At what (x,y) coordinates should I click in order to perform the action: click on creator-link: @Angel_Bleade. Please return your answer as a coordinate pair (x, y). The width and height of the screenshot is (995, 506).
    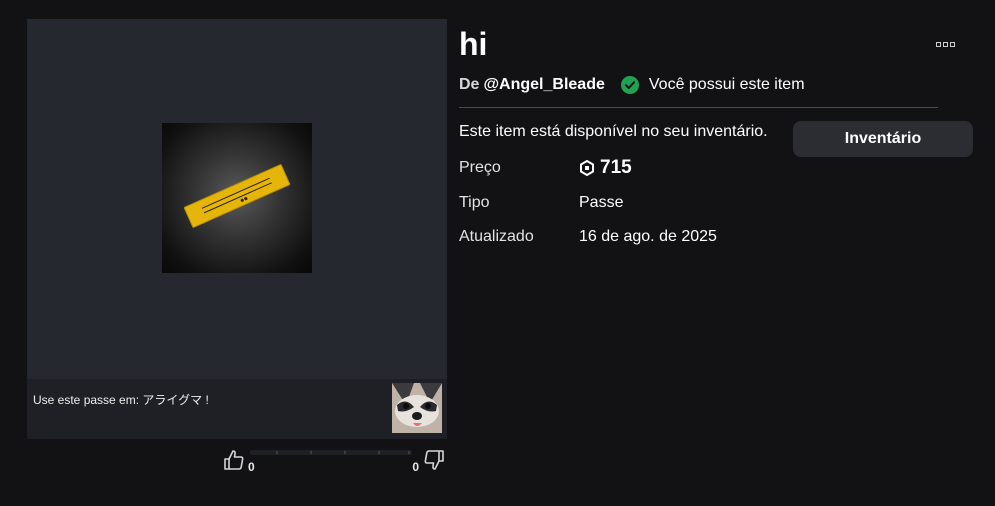
    Looking at the image, I should click on (543, 85).